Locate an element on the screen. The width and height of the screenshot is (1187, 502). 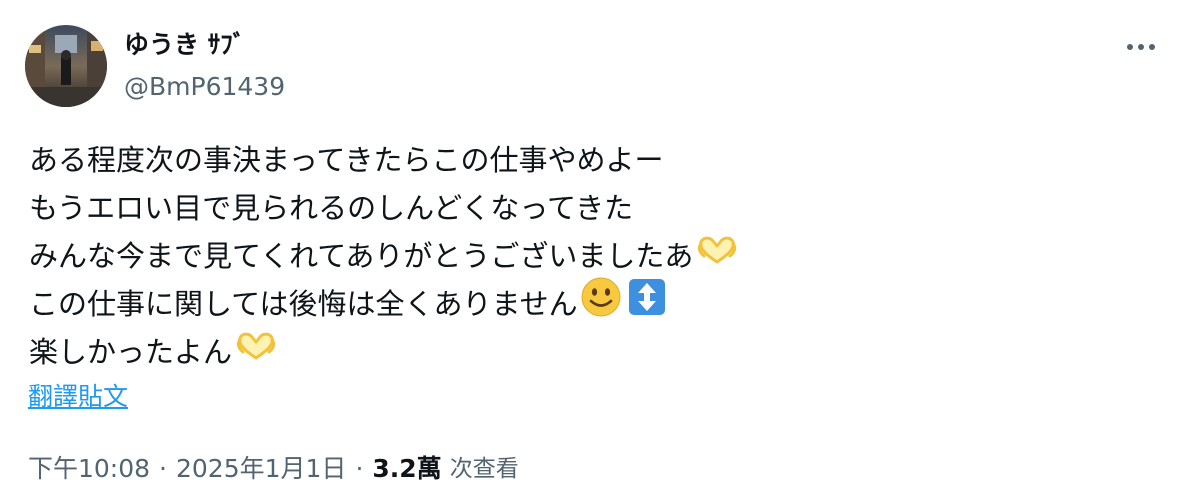
post-date: 2025年1月1日 is located at coordinates (261, 469).